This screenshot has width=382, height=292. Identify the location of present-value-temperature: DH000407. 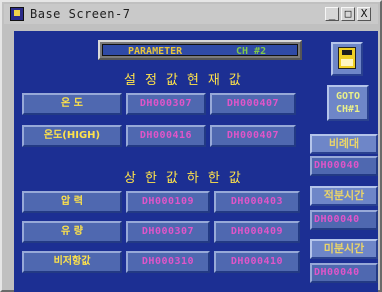
(253, 104).